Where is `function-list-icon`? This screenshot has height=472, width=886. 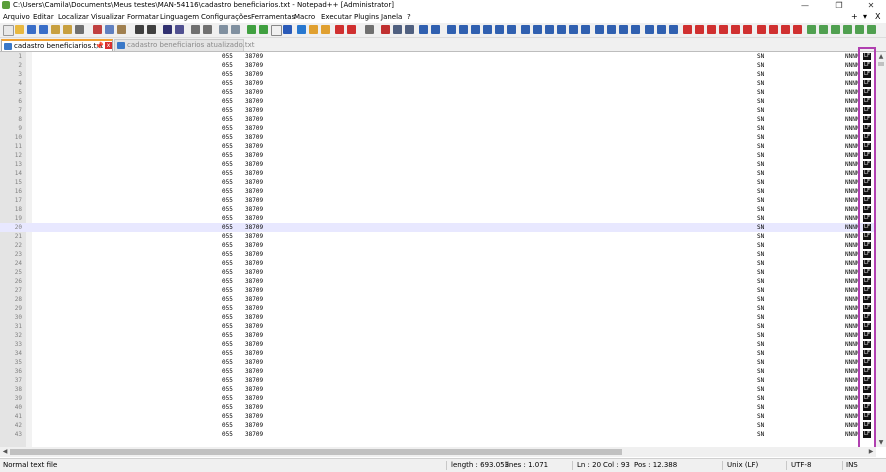
function-list-icon is located at coordinates (313, 29).